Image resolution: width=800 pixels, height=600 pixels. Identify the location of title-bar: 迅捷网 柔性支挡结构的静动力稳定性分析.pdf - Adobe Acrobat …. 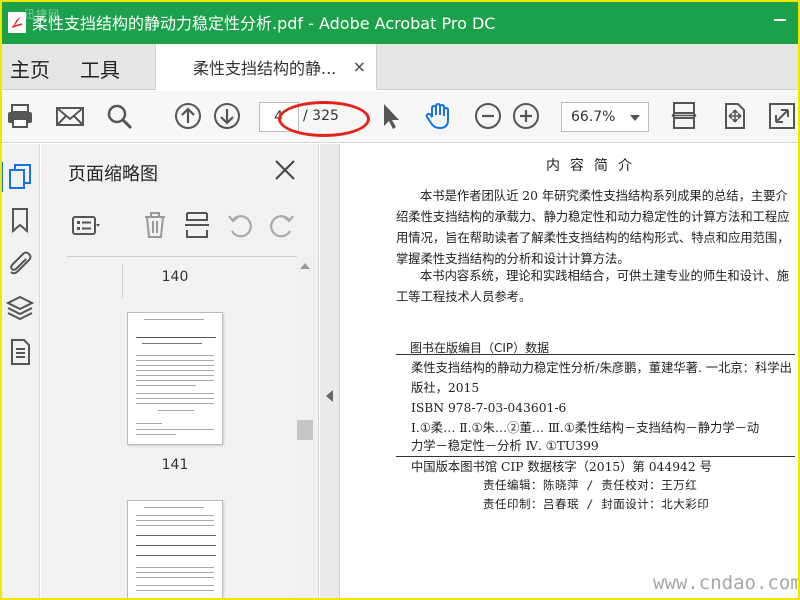
(400, 22).